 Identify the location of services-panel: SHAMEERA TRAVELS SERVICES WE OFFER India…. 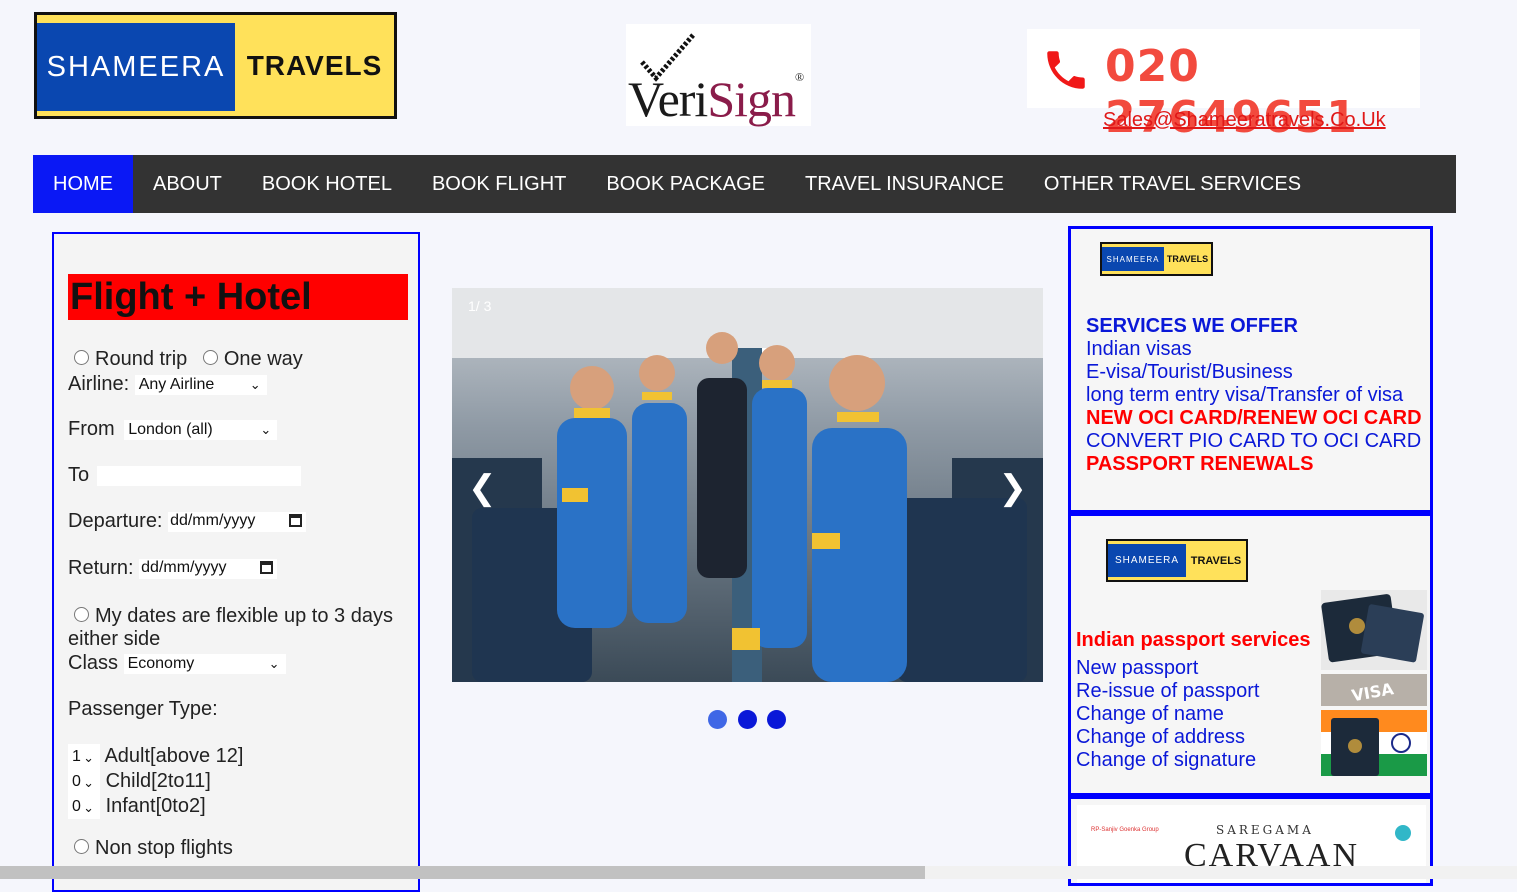
(1250, 369).